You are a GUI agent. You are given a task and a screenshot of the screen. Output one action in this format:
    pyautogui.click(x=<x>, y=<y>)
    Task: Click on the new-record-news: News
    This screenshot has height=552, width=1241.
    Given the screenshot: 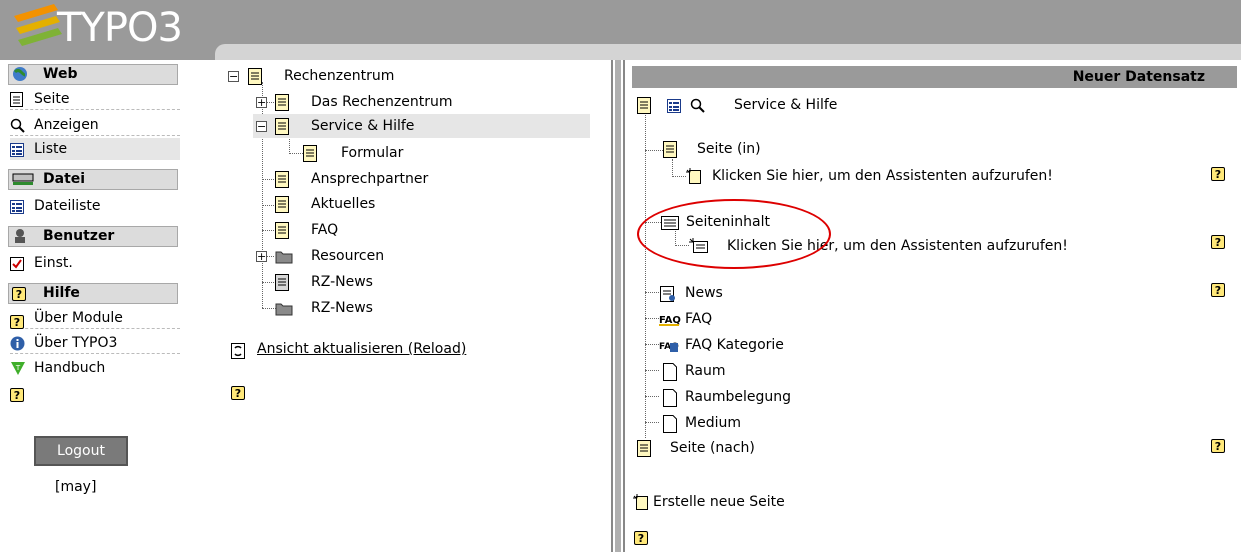 What is the action you would take?
    pyautogui.click(x=809, y=293)
    